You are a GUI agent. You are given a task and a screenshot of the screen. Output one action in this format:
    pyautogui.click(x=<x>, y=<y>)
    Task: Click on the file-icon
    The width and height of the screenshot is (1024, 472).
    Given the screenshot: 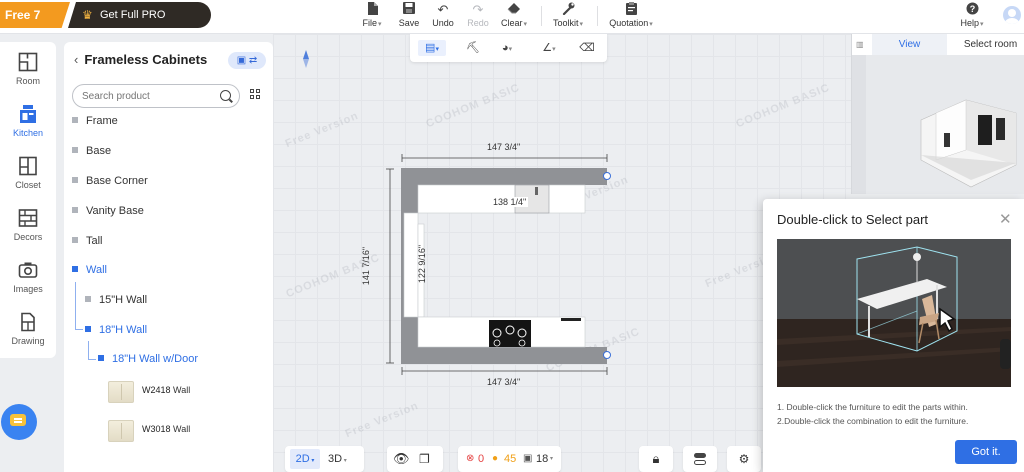 What is the action you would take?
    pyautogui.click(x=372, y=10)
    